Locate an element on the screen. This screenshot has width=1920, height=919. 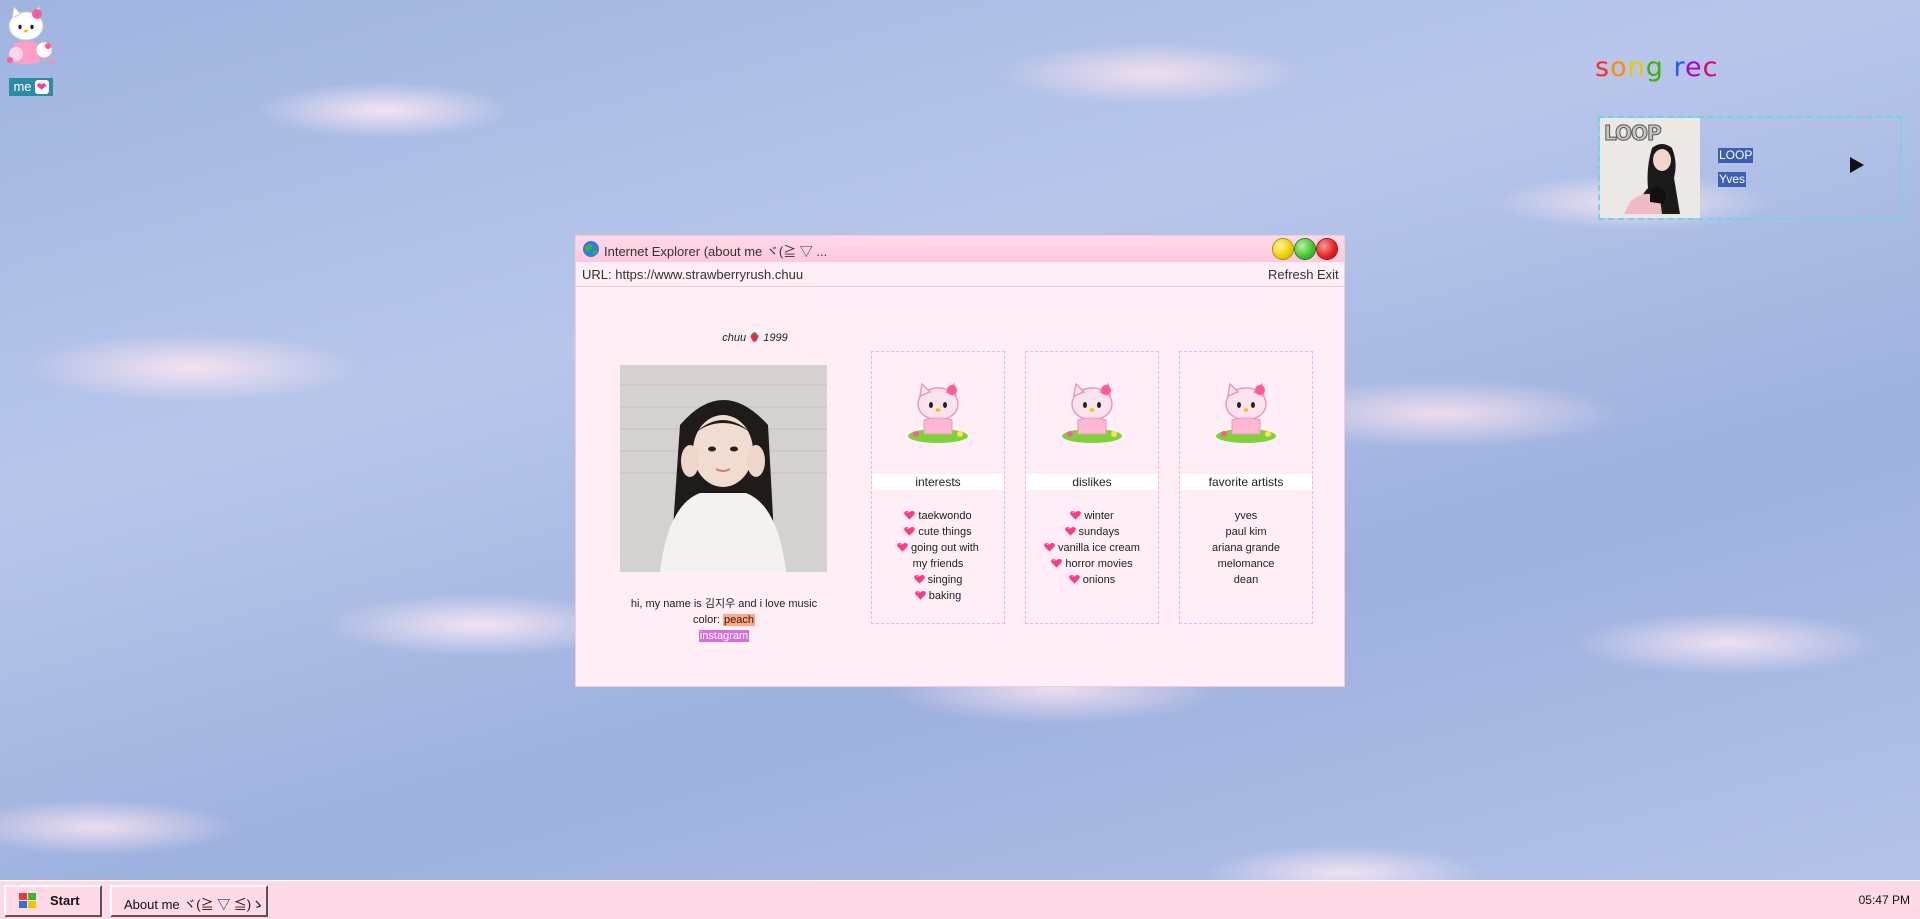
profile-name-text: chuu is located at coordinates (734, 338).